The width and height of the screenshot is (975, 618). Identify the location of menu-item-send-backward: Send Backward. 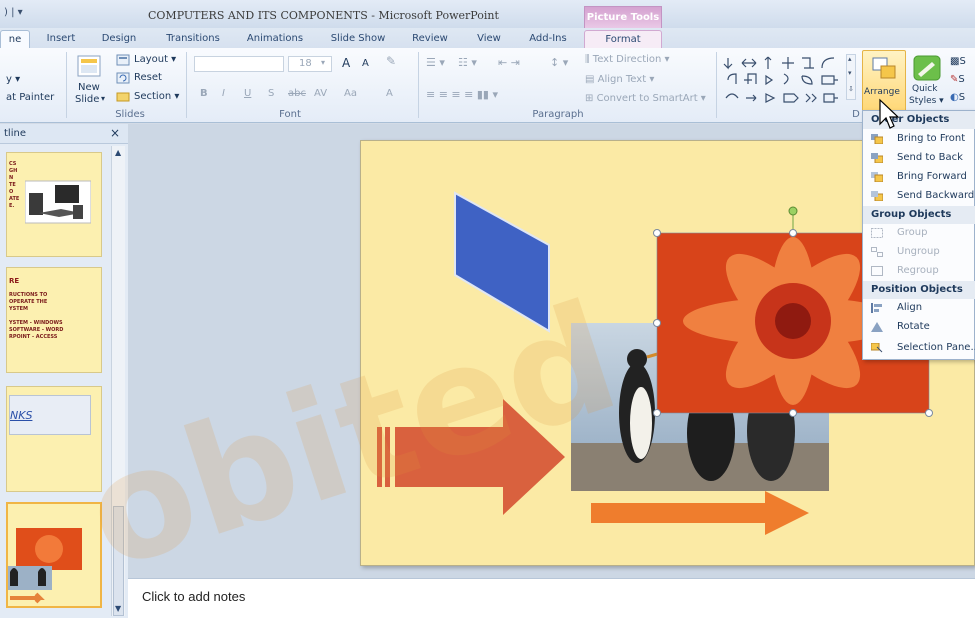
(919, 196).